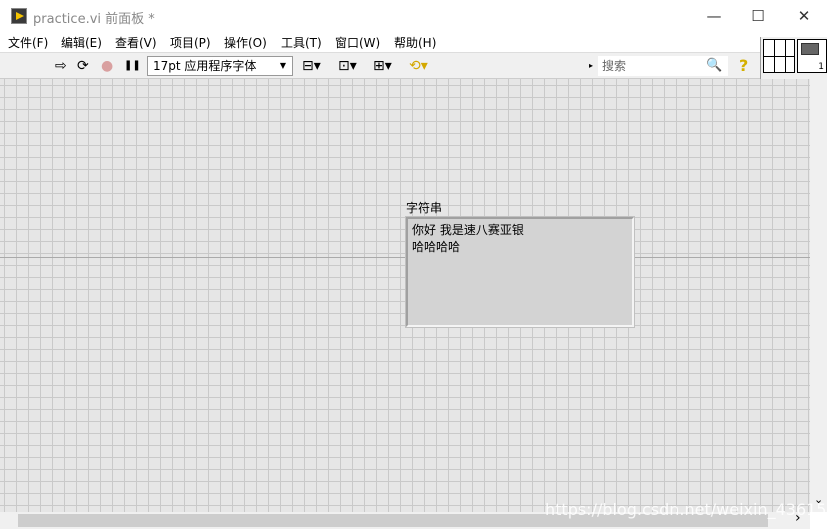 The height and width of the screenshot is (529, 827). What do you see at coordinates (136, 42) in the screenshot?
I see `menu-view: 查看(V)` at bounding box center [136, 42].